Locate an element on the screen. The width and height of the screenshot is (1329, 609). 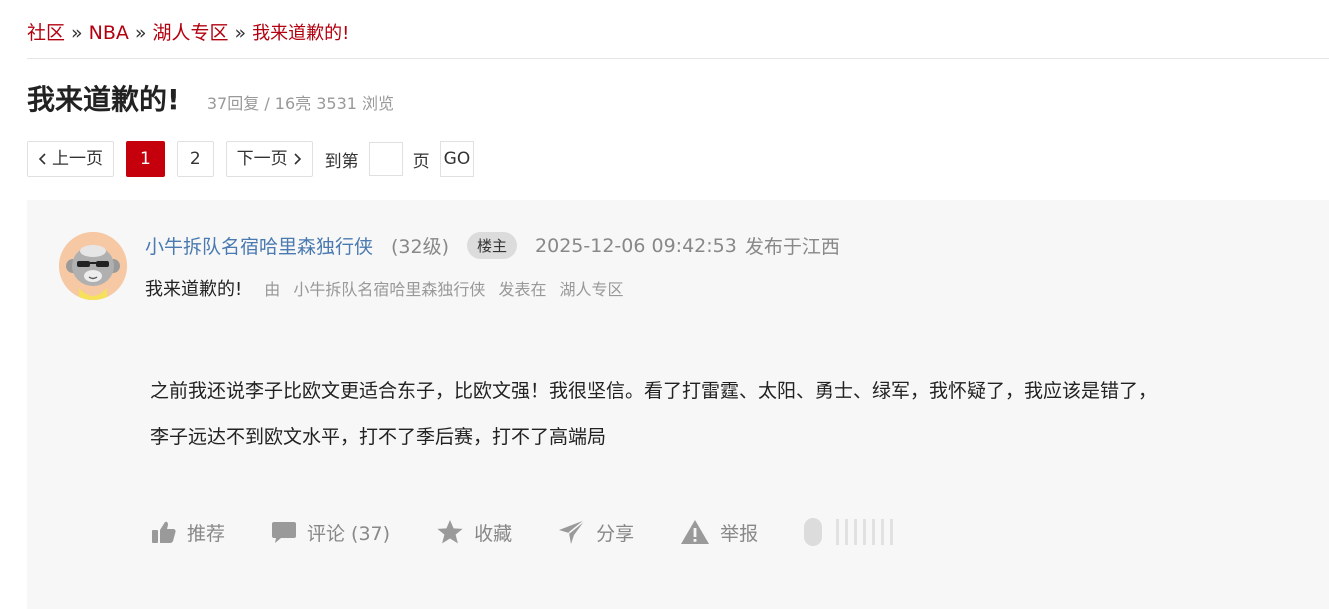
op-badge: 楼主 is located at coordinates (492, 245).